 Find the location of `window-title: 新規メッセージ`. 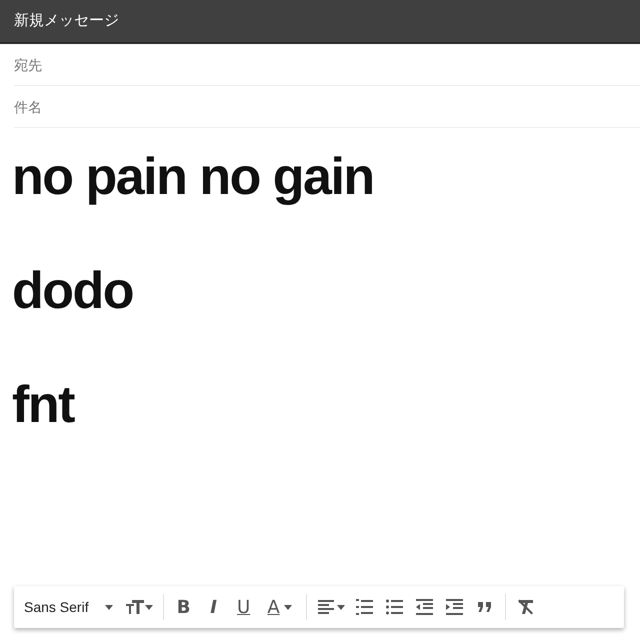

window-title: 新規メッセージ is located at coordinates (66, 20).